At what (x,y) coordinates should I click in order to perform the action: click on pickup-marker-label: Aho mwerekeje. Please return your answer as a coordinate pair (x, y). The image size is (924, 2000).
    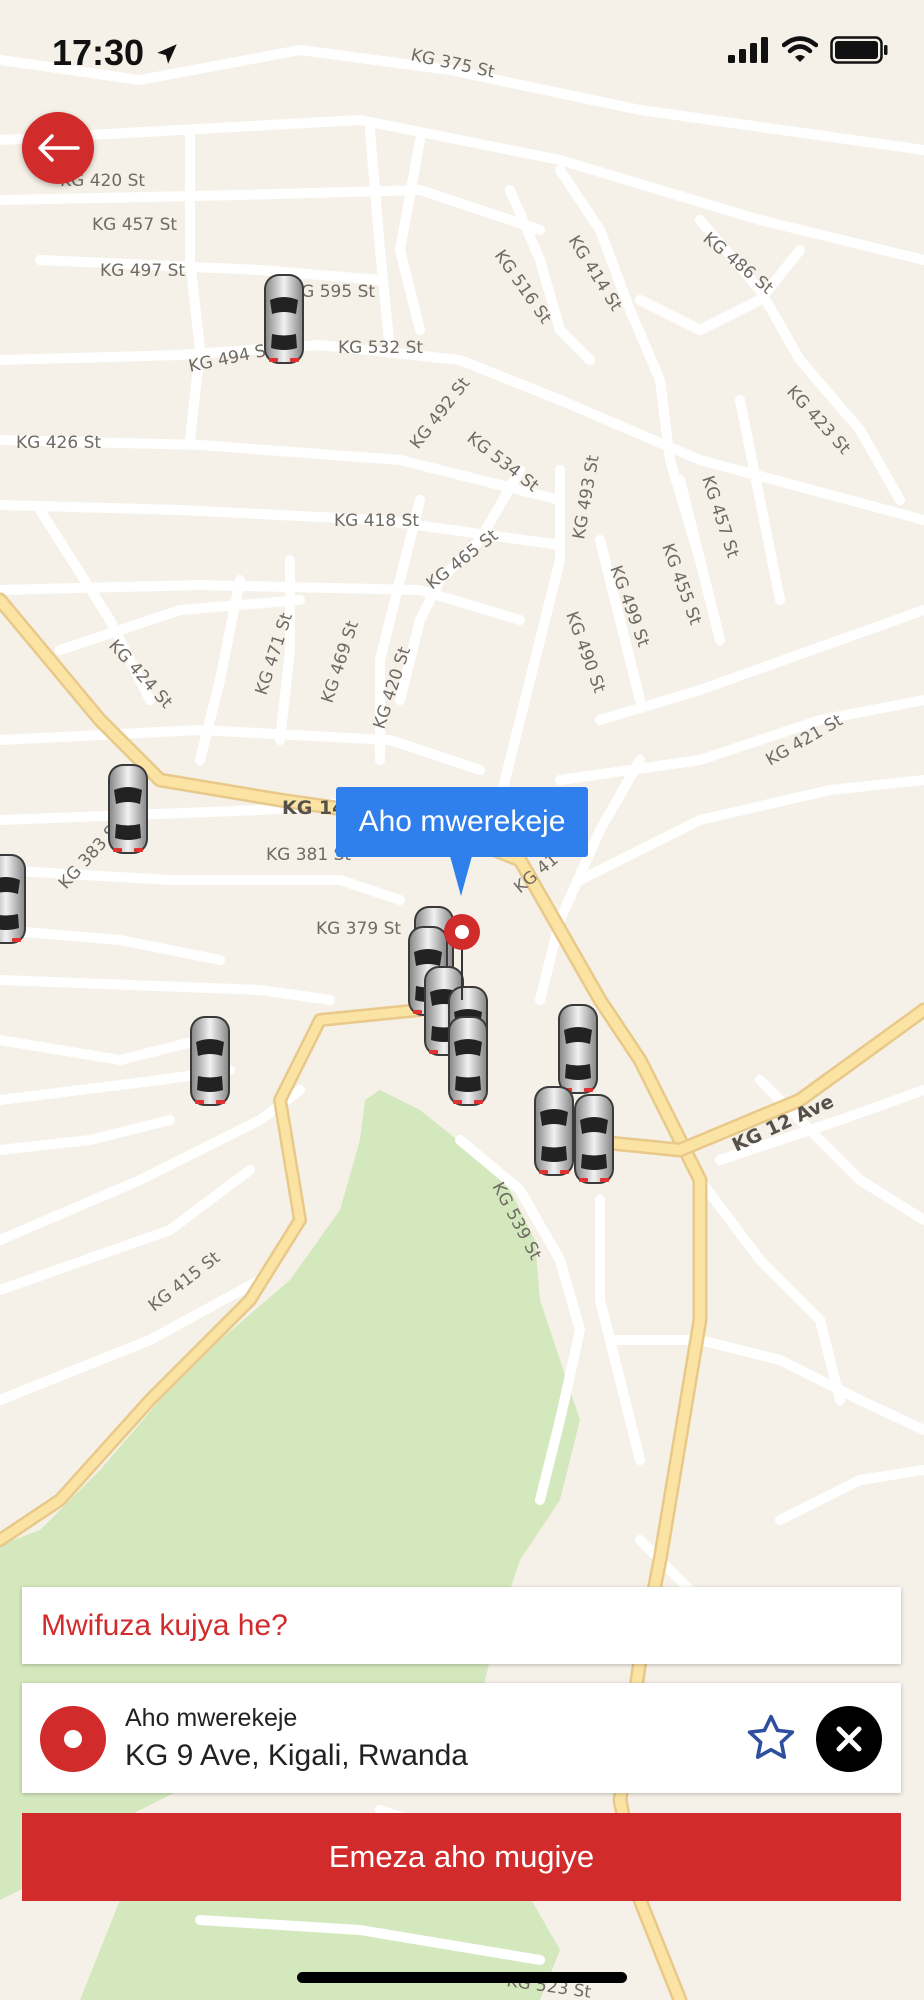
    Looking at the image, I should click on (462, 822).